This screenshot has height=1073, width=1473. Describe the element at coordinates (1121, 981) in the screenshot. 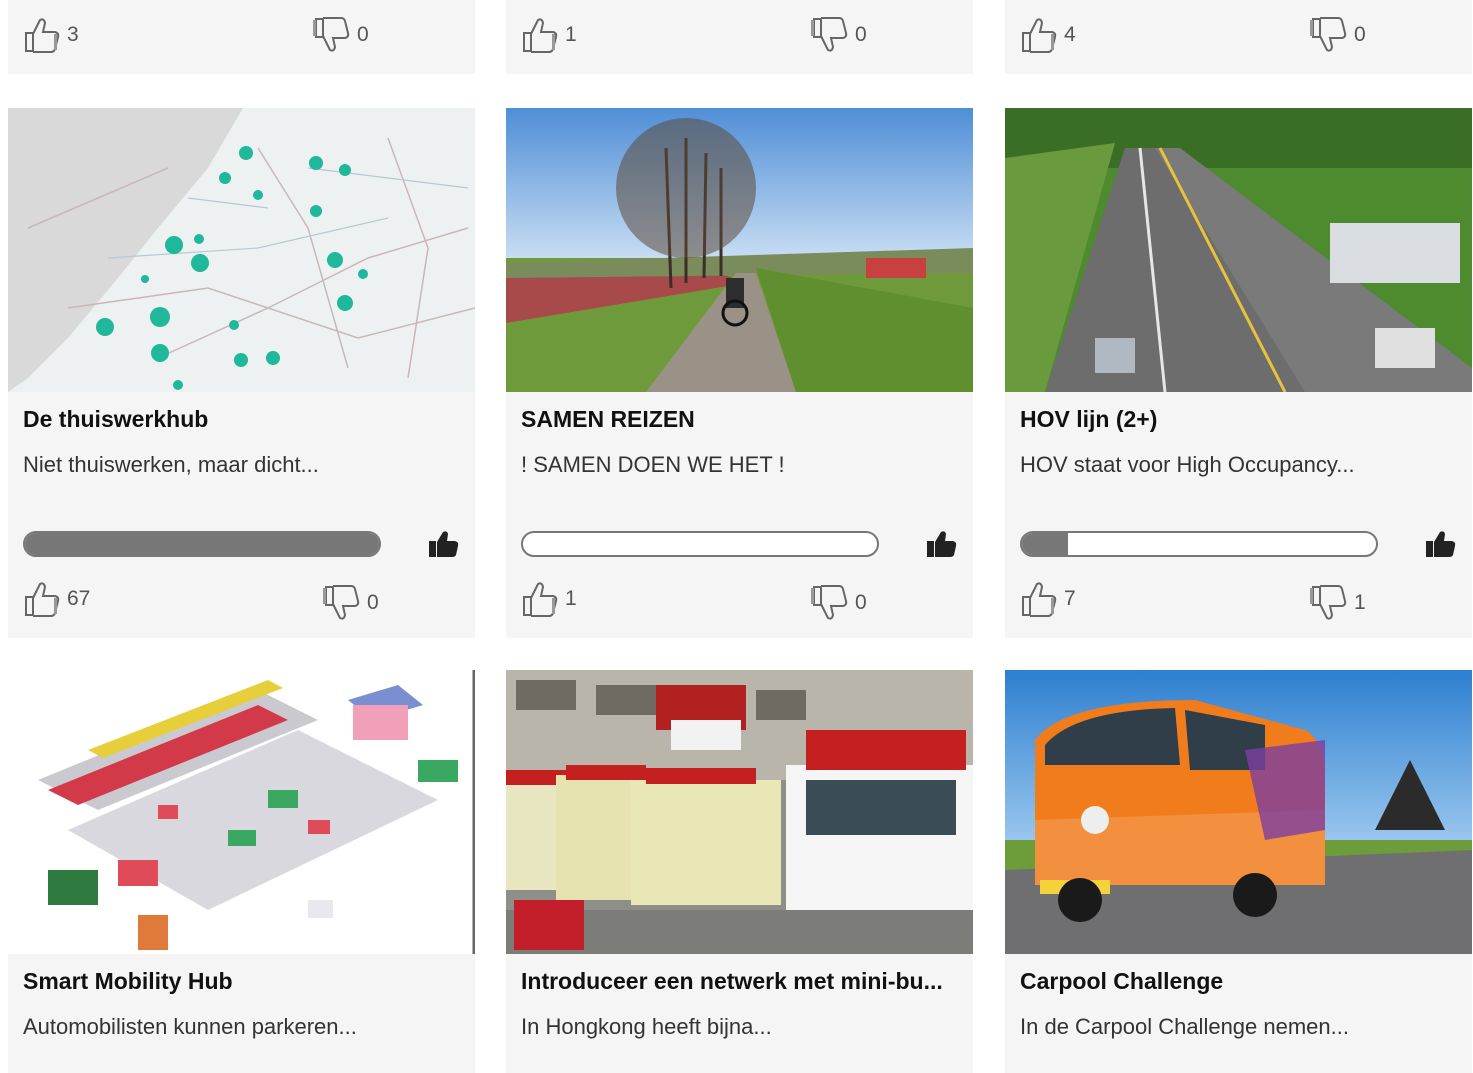

I see `card-title: Carpool Challenge` at that location.